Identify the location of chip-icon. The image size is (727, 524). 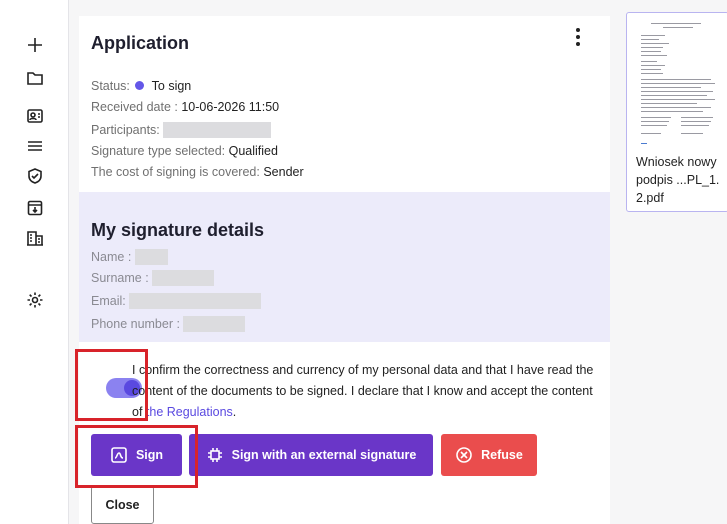
(214, 455).